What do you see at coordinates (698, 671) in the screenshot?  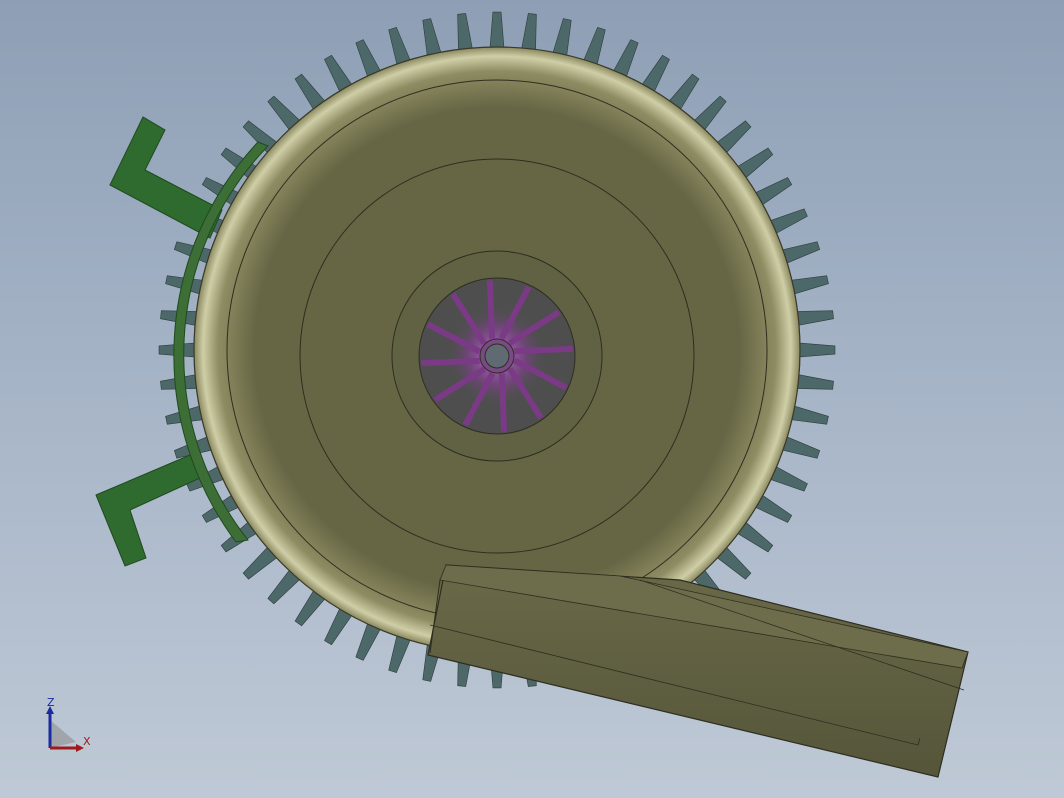 I see `outlet-duct` at bounding box center [698, 671].